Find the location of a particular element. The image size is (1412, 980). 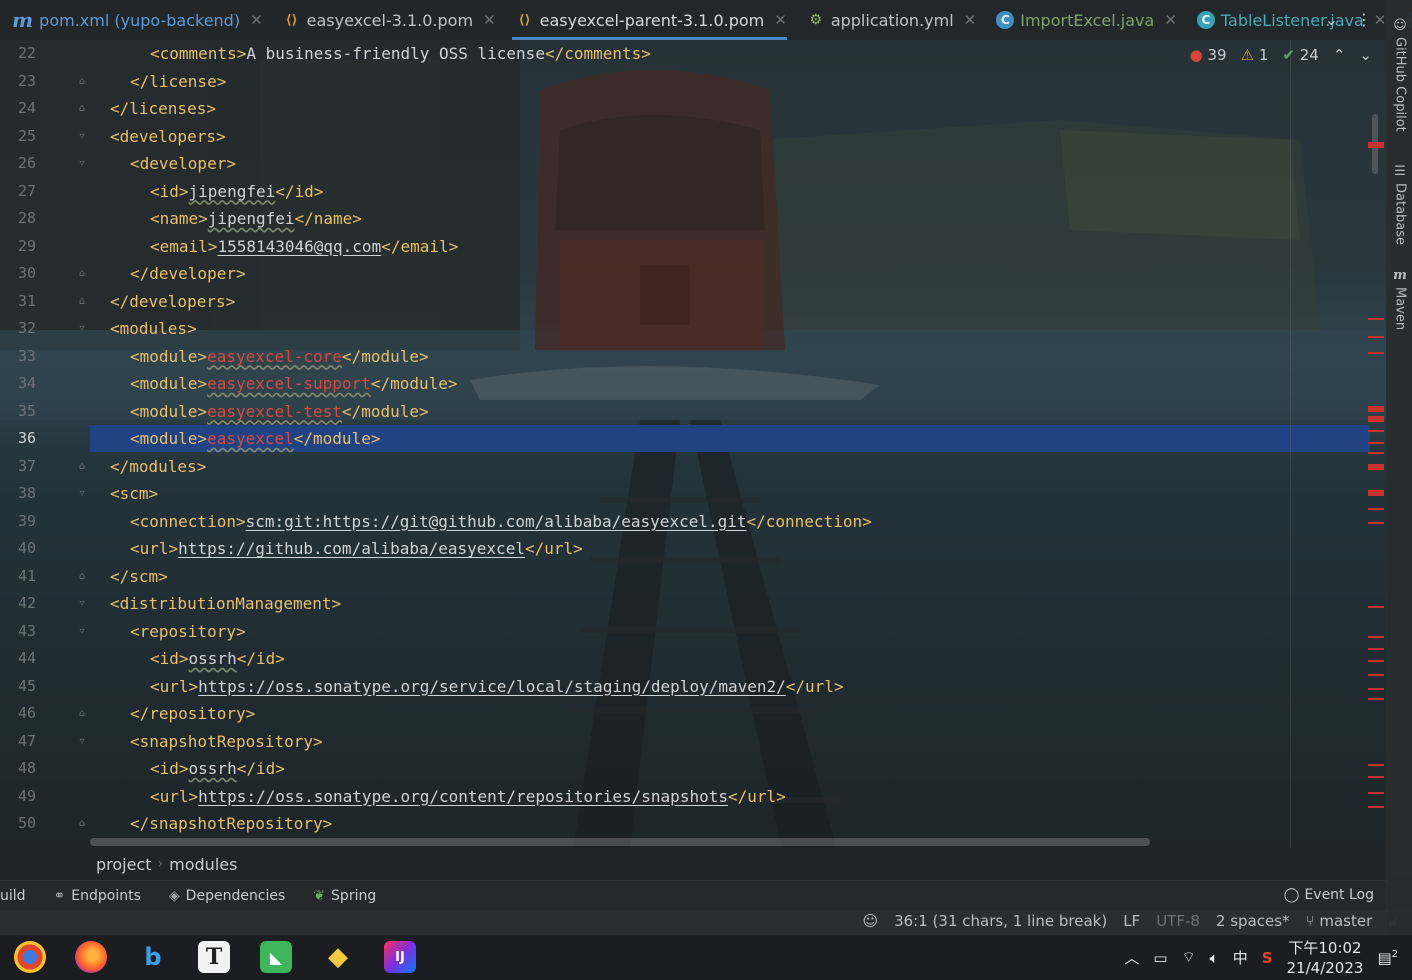

code-line: <snapshotRepository> is located at coordinates (206, 741).